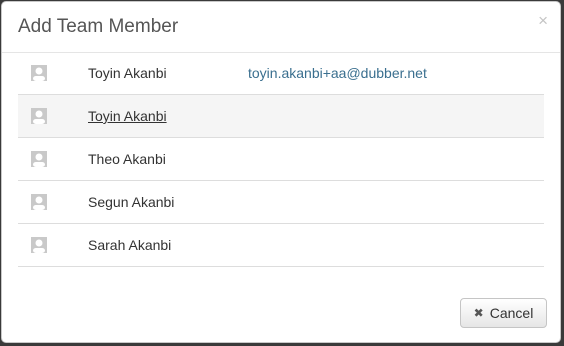  What do you see at coordinates (127, 159) in the screenshot?
I see `member-name: Theo Akanbi` at bounding box center [127, 159].